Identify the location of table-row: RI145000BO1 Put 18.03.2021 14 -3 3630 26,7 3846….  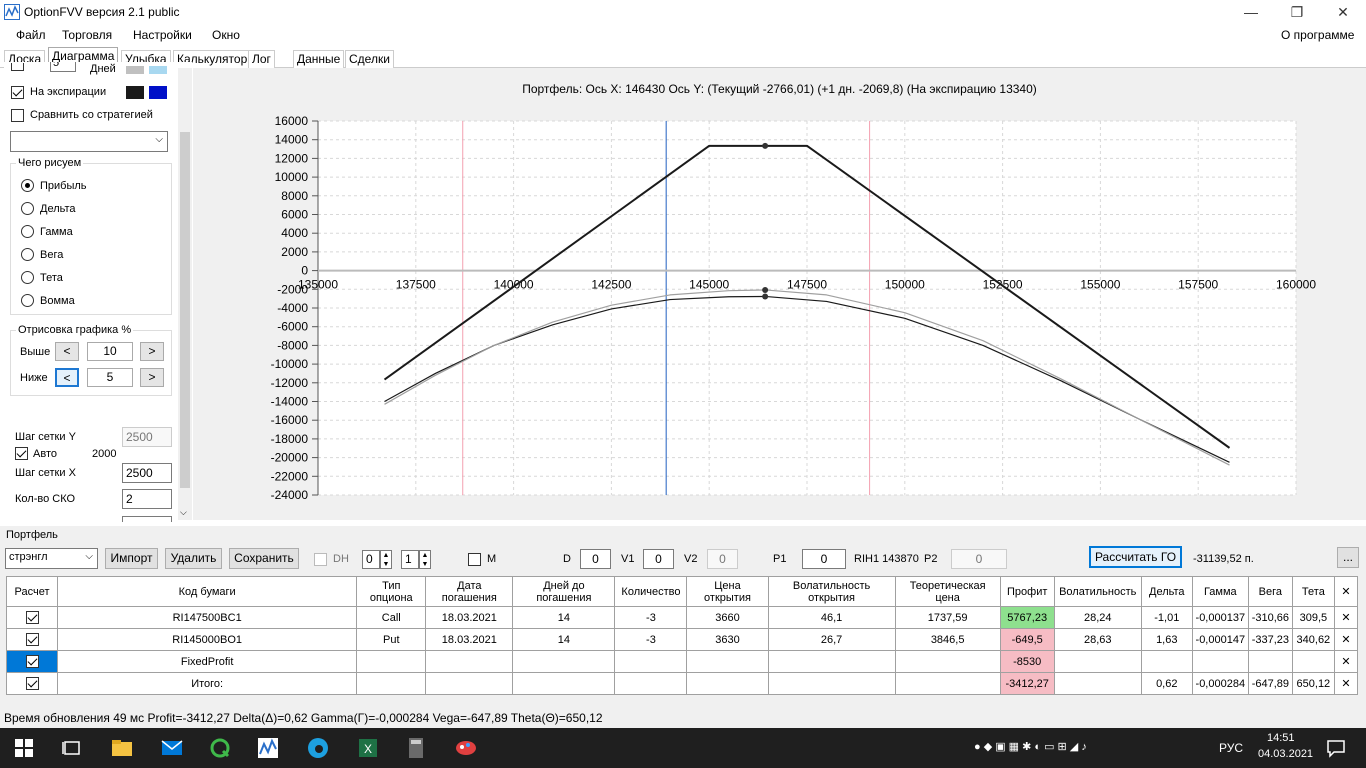
(682, 639).